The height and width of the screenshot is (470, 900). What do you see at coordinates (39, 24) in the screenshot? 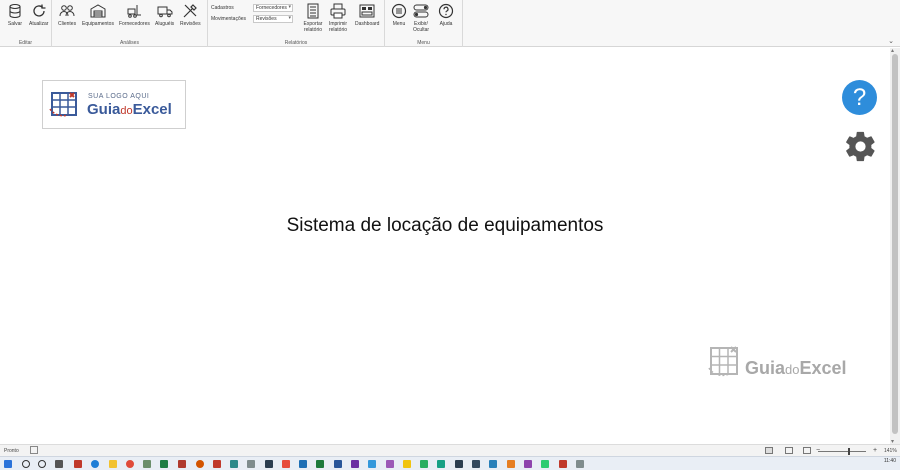
I see `atualizar-label: Atualizar` at bounding box center [39, 24].